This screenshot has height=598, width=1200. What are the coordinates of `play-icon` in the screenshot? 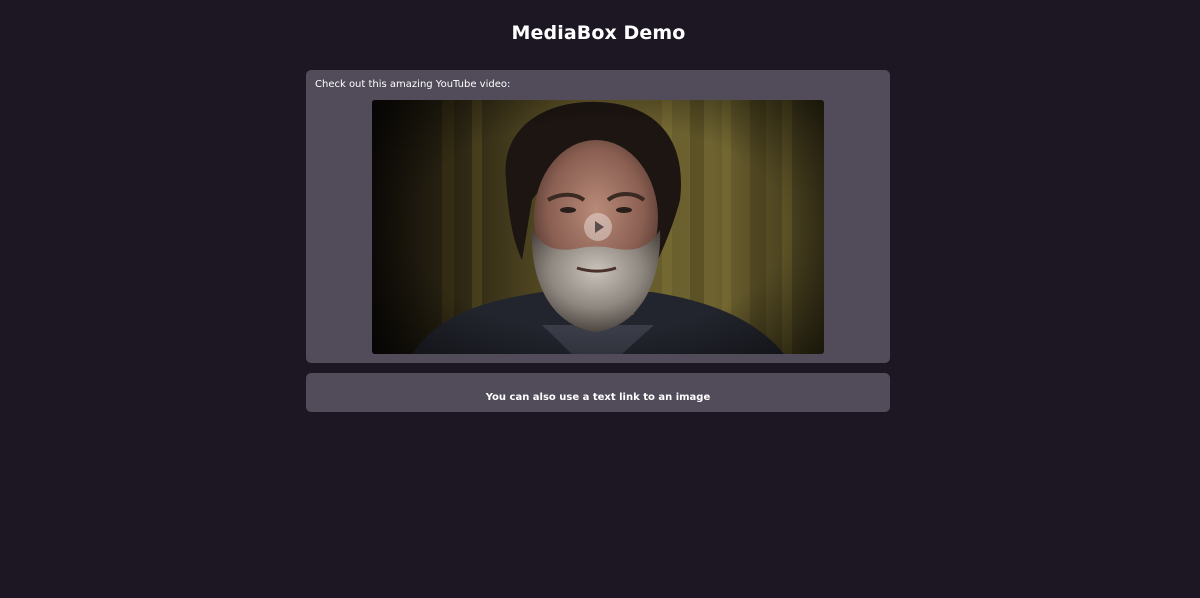 It's located at (598, 227).